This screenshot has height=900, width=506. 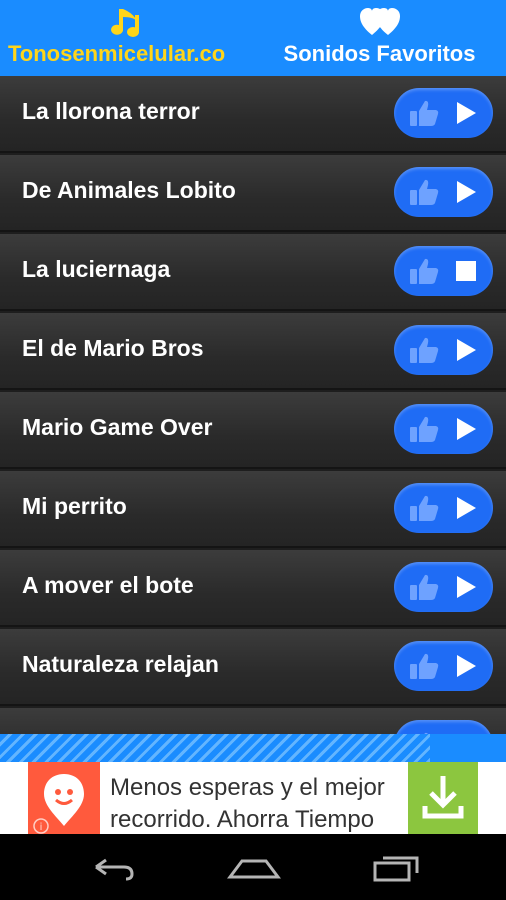 I want to click on sound-row: A mover el bote, so click(x=253, y=588).